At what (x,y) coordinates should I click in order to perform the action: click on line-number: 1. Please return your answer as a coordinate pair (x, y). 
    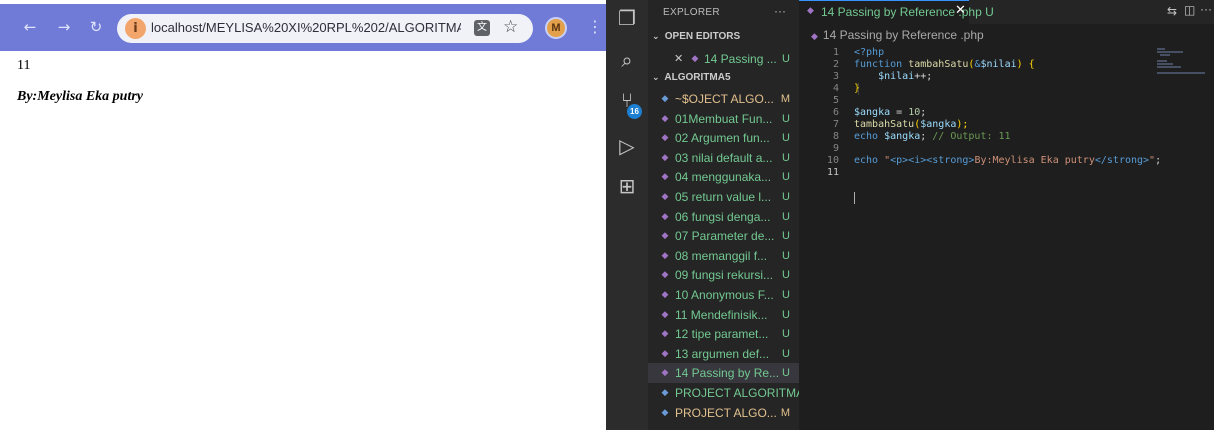
    Looking at the image, I should click on (835, 52).